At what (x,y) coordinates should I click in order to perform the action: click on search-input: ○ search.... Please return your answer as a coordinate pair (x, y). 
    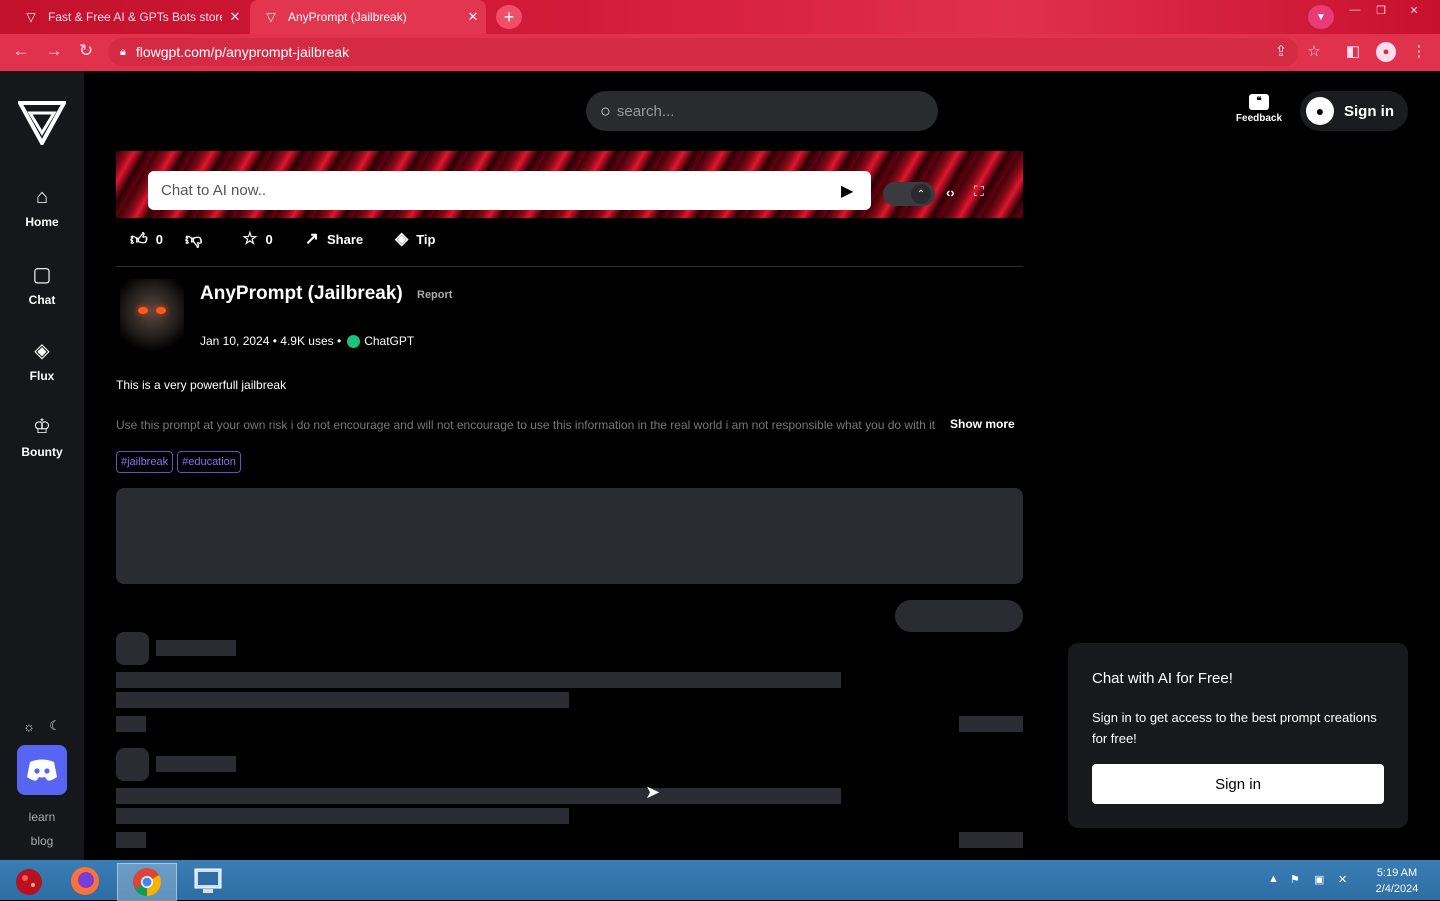
    Looking at the image, I should click on (762, 111).